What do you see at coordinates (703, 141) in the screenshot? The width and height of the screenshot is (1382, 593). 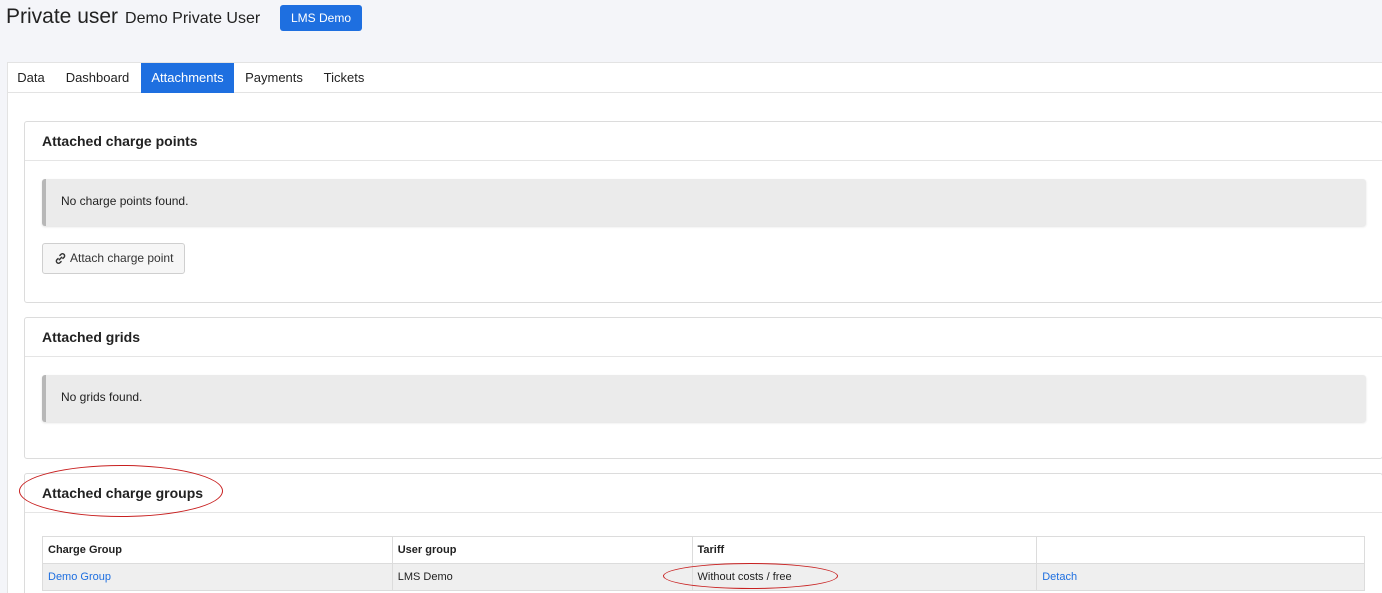 I see `charge-points-title: Attached charge points` at bounding box center [703, 141].